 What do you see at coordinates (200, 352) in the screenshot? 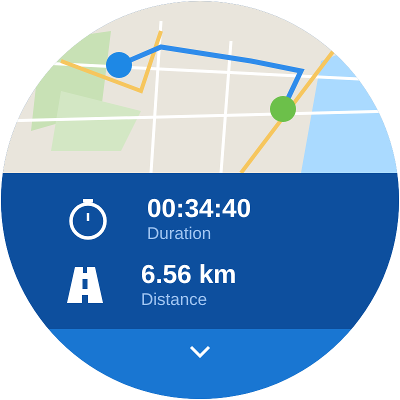
I see `chevron-down-icon` at bounding box center [200, 352].